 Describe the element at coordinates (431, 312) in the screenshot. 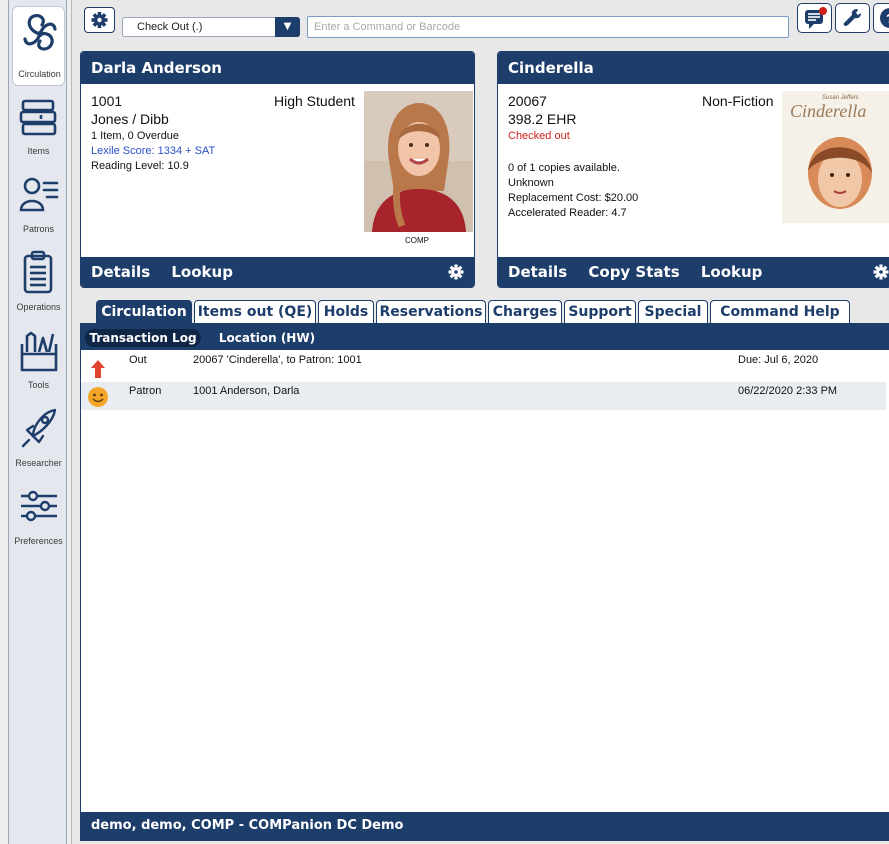

I see `tab-reservations: Reservations` at that location.